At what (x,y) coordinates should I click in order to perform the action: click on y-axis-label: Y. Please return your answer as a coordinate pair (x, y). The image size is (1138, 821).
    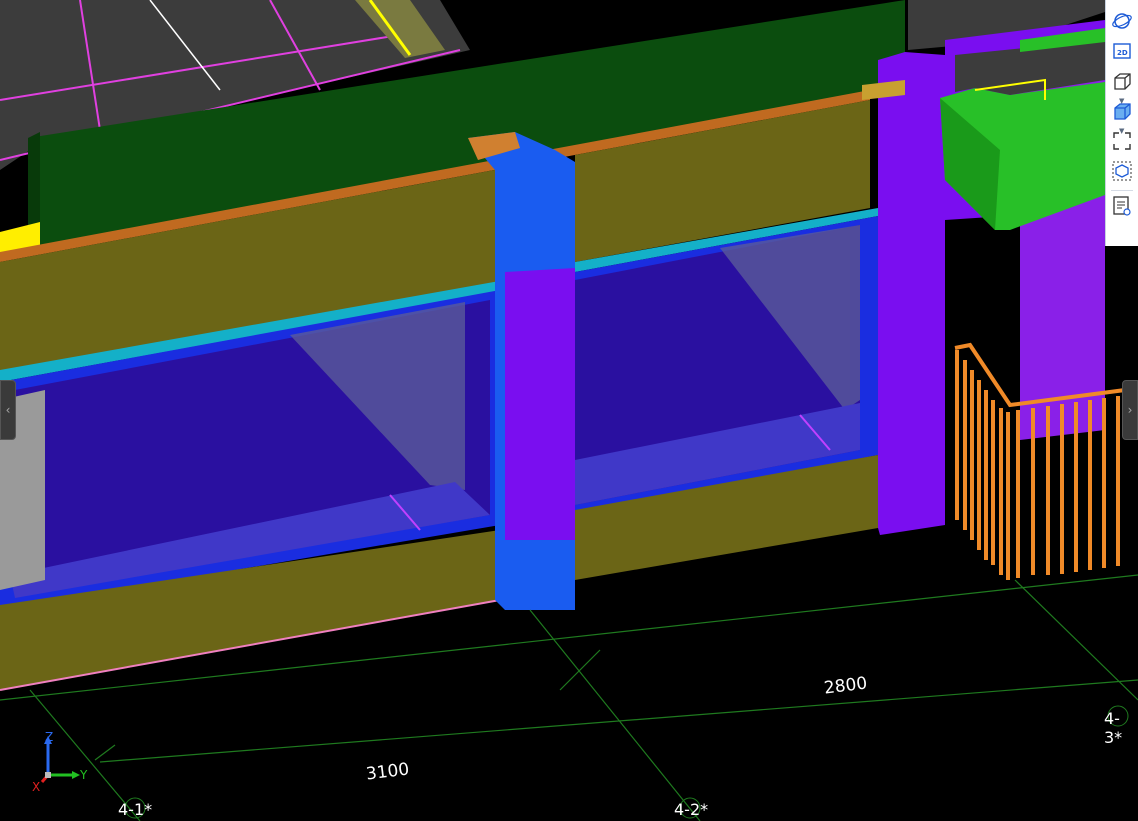
    Looking at the image, I should click on (84, 775).